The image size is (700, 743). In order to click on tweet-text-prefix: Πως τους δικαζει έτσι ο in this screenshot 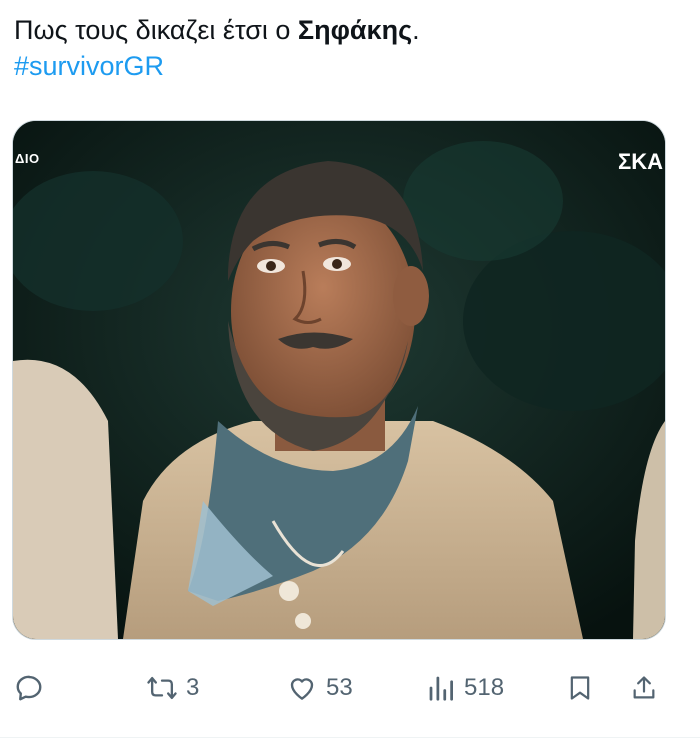, I will do `click(156, 30)`.